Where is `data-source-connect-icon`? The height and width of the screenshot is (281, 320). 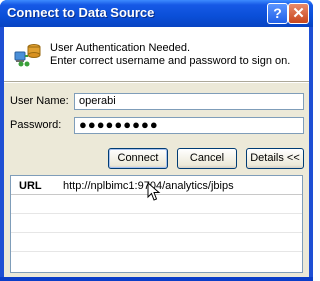
data-source-connect-icon is located at coordinates (27, 55).